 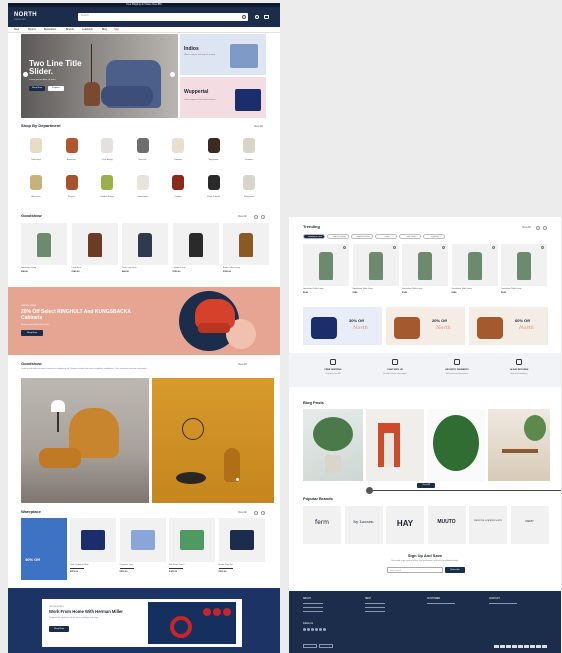 I want to click on account-icon, so click(x=257, y=17).